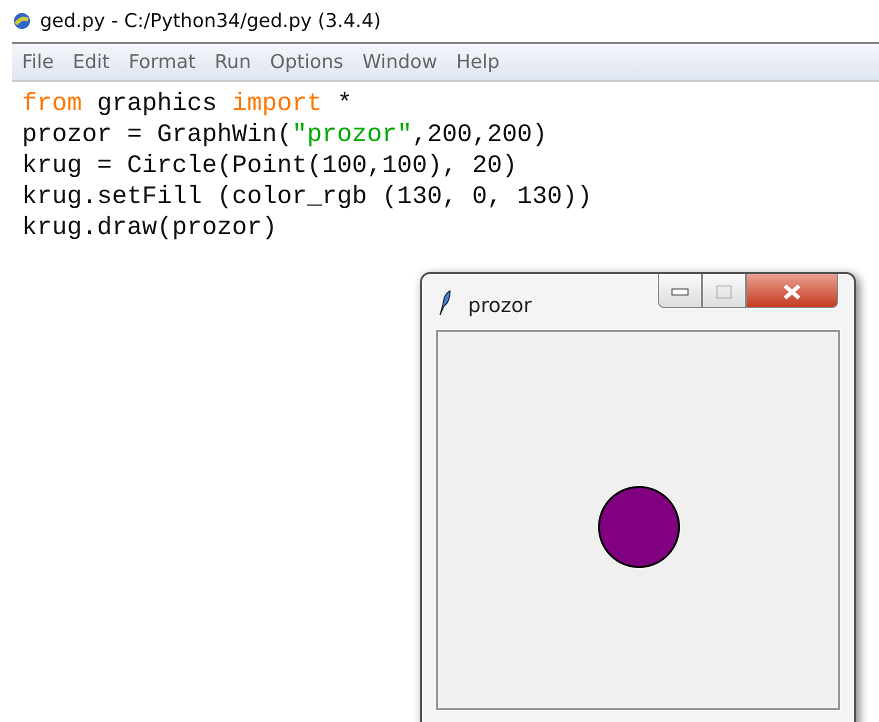 The image size is (879, 722). Describe the element at coordinates (445, 303) in the screenshot. I see `feather-icon` at that location.